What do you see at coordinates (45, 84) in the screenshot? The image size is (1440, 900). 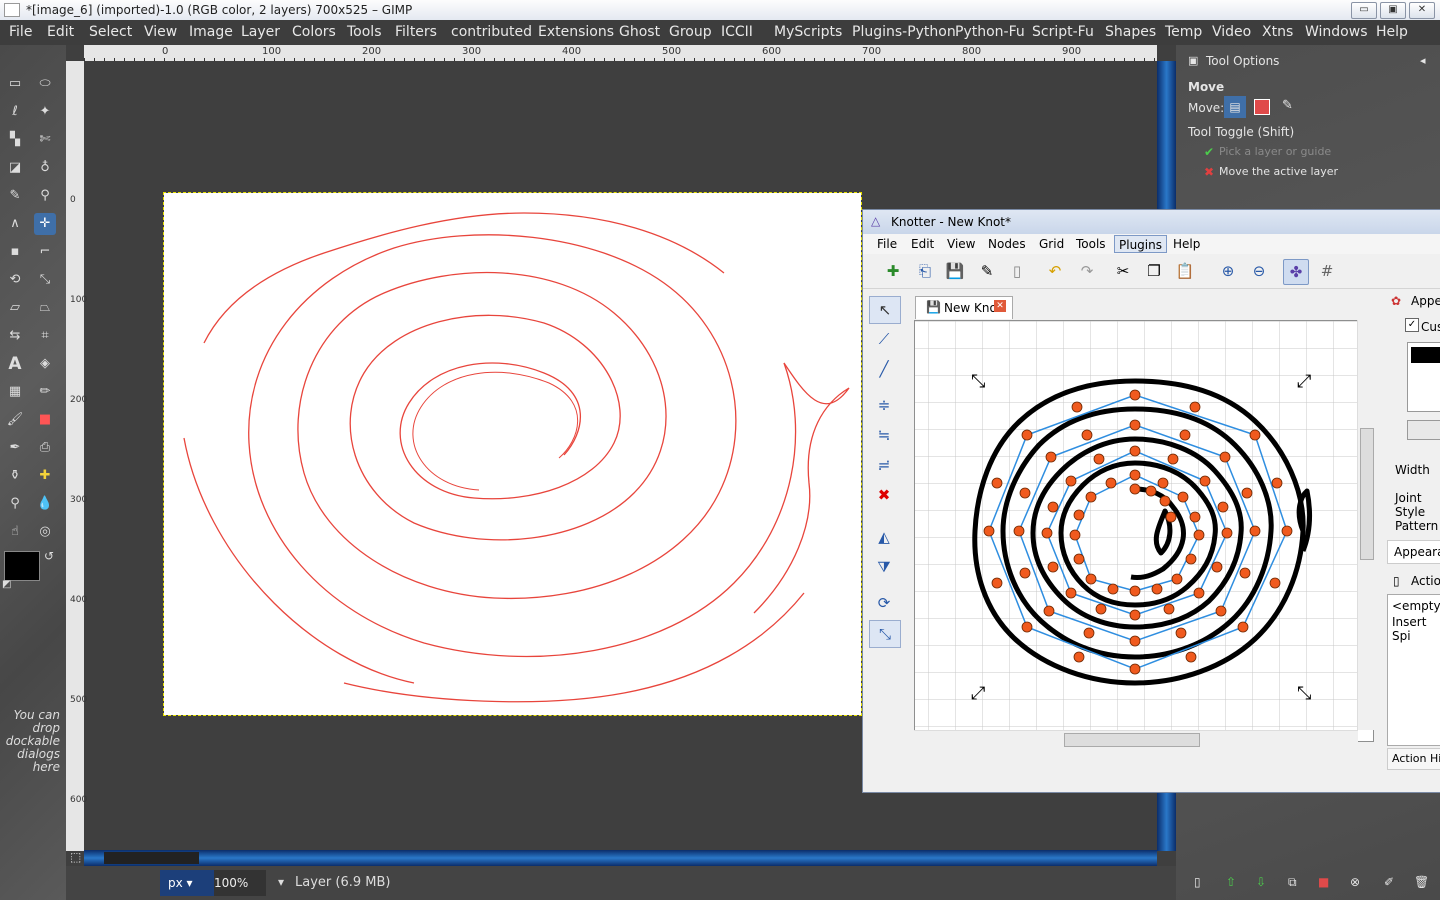 I see `ellipse-select-icon: ⬭` at bounding box center [45, 84].